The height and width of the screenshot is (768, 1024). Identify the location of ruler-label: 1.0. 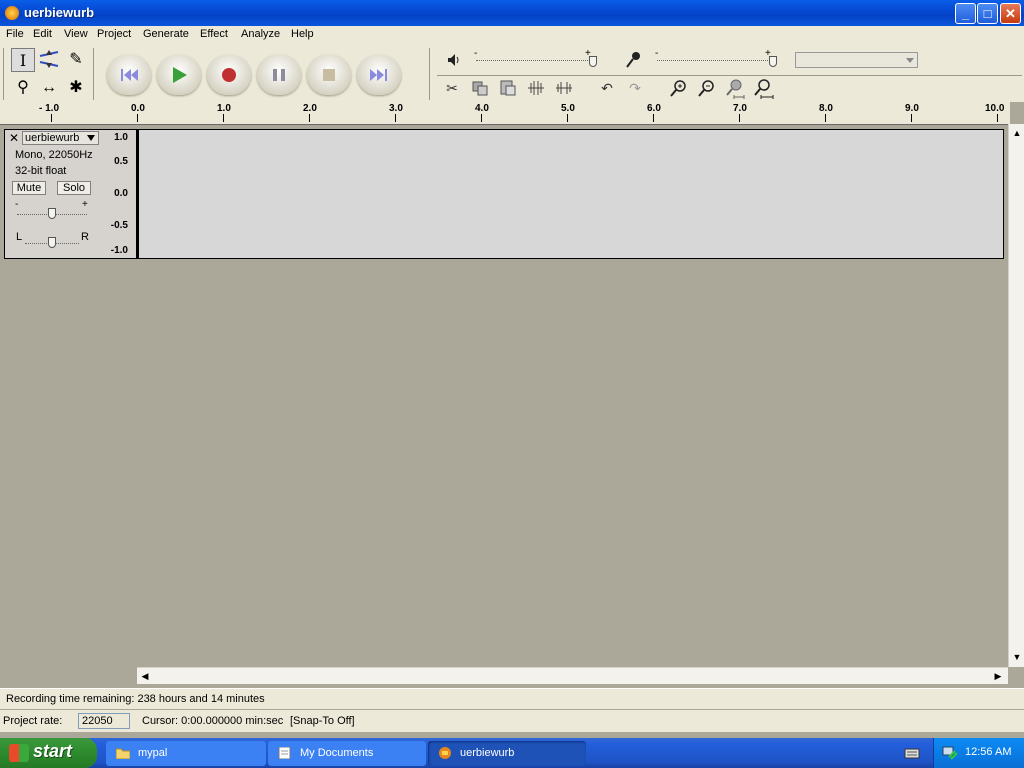
(224, 108).